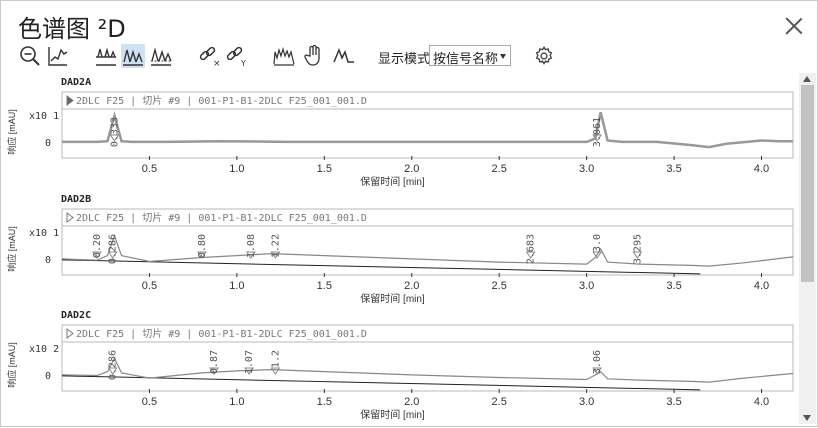 The height and width of the screenshot is (428, 818). Describe the element at coordinates (210, 56) in the screenshot. I see `link-x-icon: ×` at that location.